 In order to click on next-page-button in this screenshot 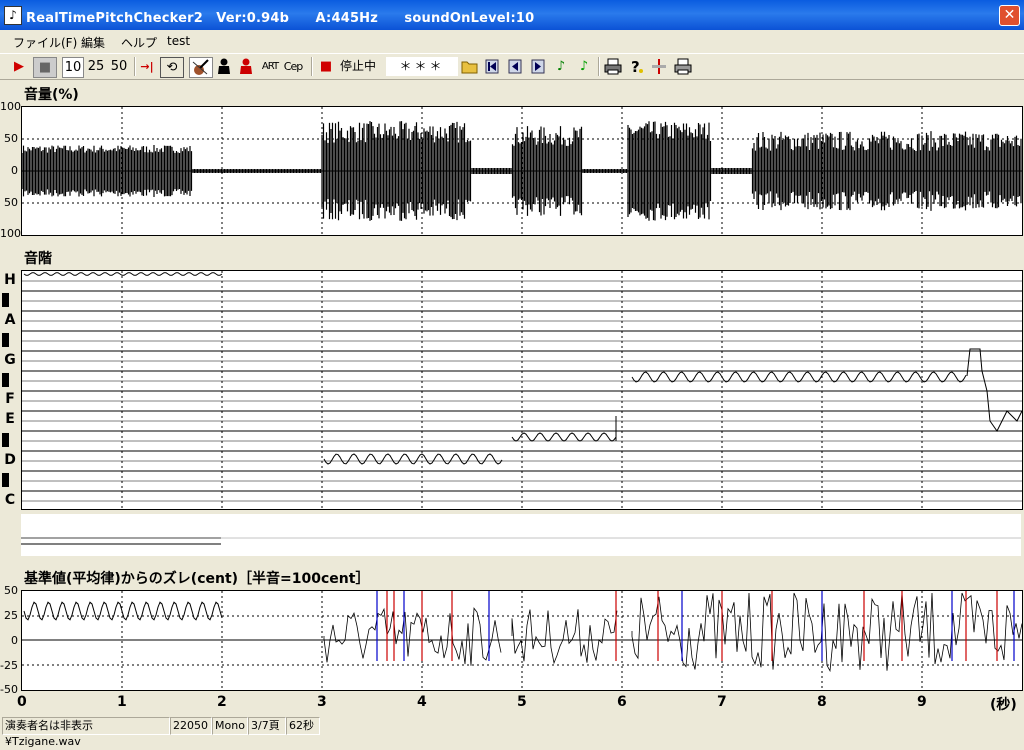, I will do `click(538, 66)`.